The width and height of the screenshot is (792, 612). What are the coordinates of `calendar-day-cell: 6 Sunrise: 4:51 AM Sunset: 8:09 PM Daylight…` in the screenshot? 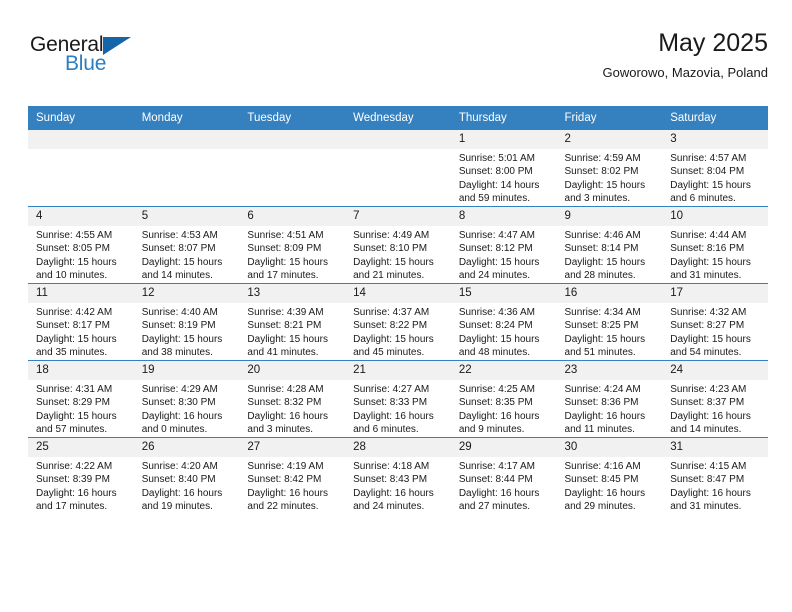 It's located at (292, 245).